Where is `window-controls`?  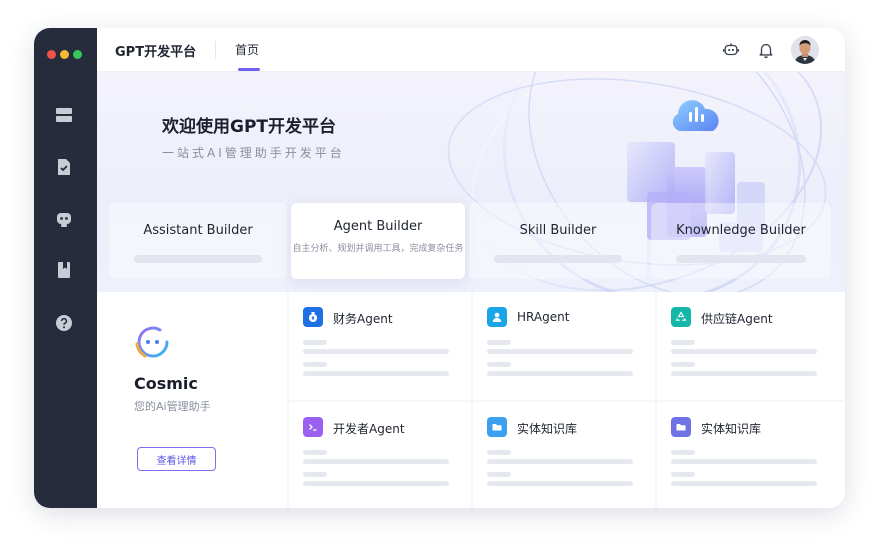
window-controls is located at coordinates (64, 54).